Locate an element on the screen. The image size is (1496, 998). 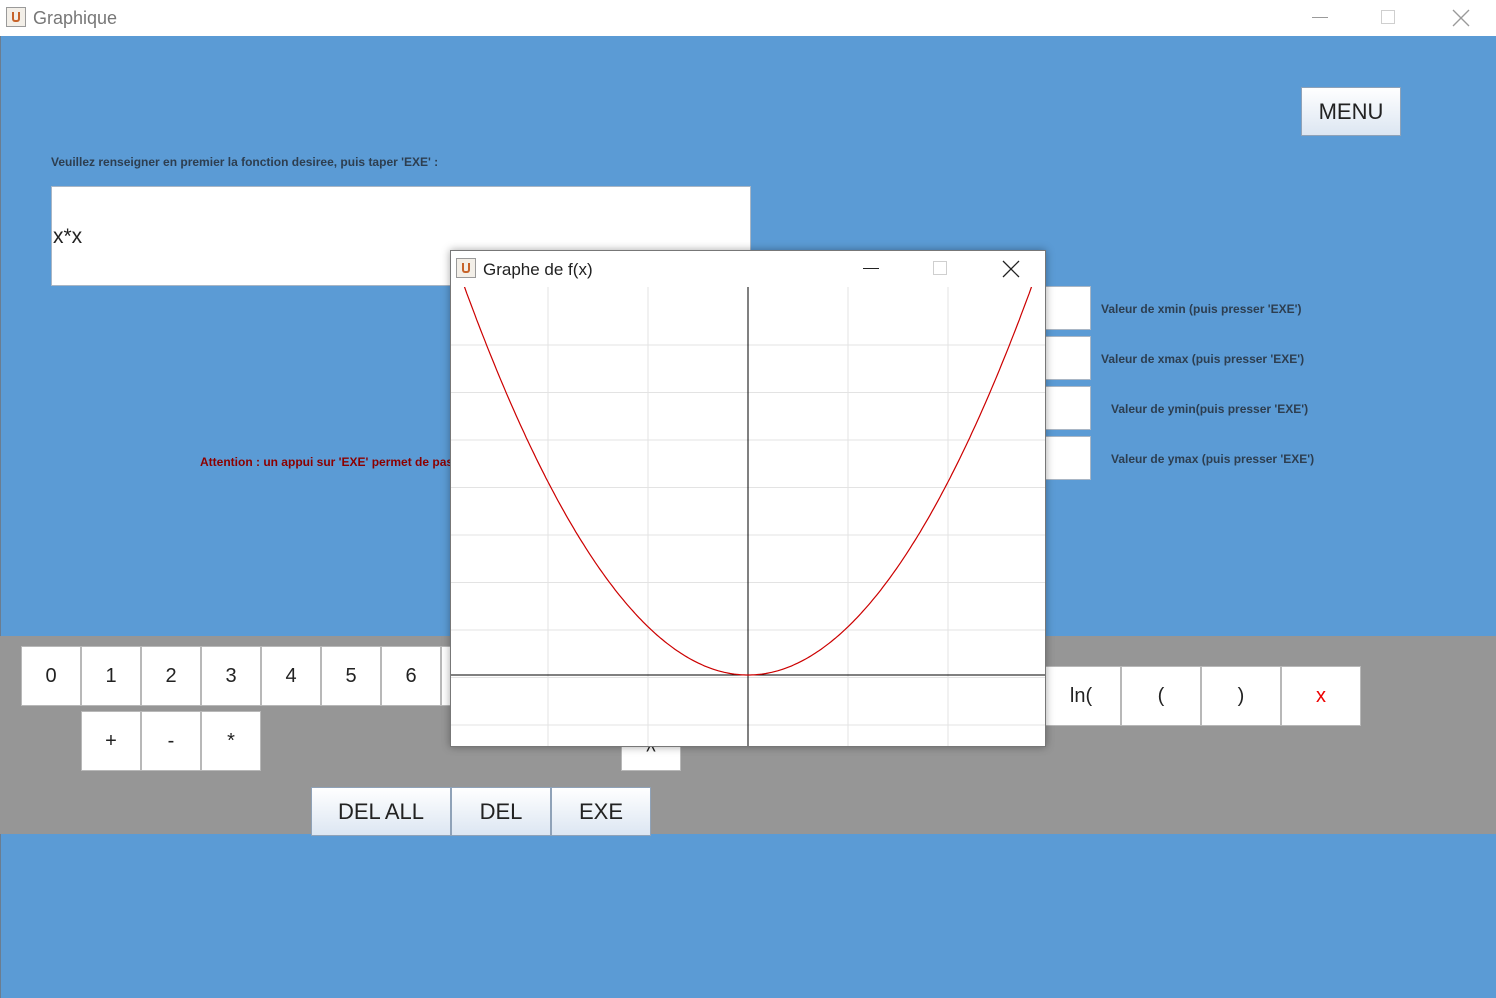
key-close-paren: ) is located at coordinates (1241, 696).